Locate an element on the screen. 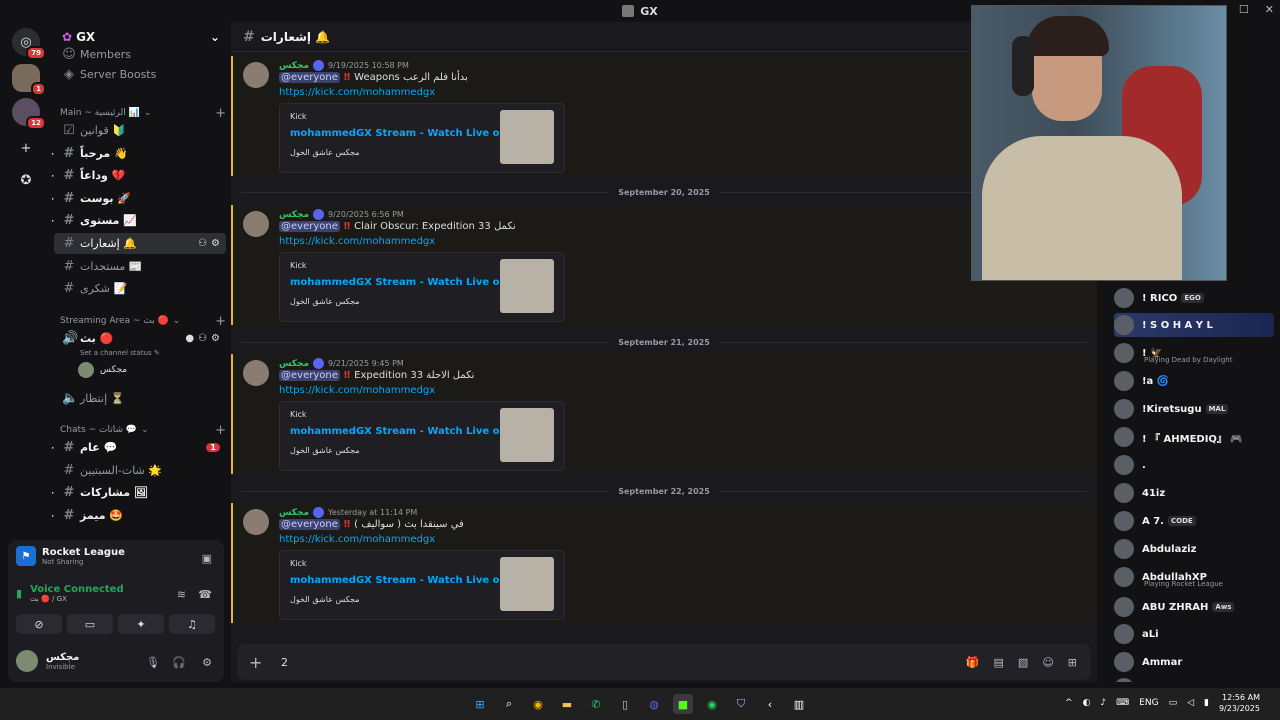 This screenshot has width=1280, height=720. member-item: ! S O H A Y L is located at coordinates (1194, 325).